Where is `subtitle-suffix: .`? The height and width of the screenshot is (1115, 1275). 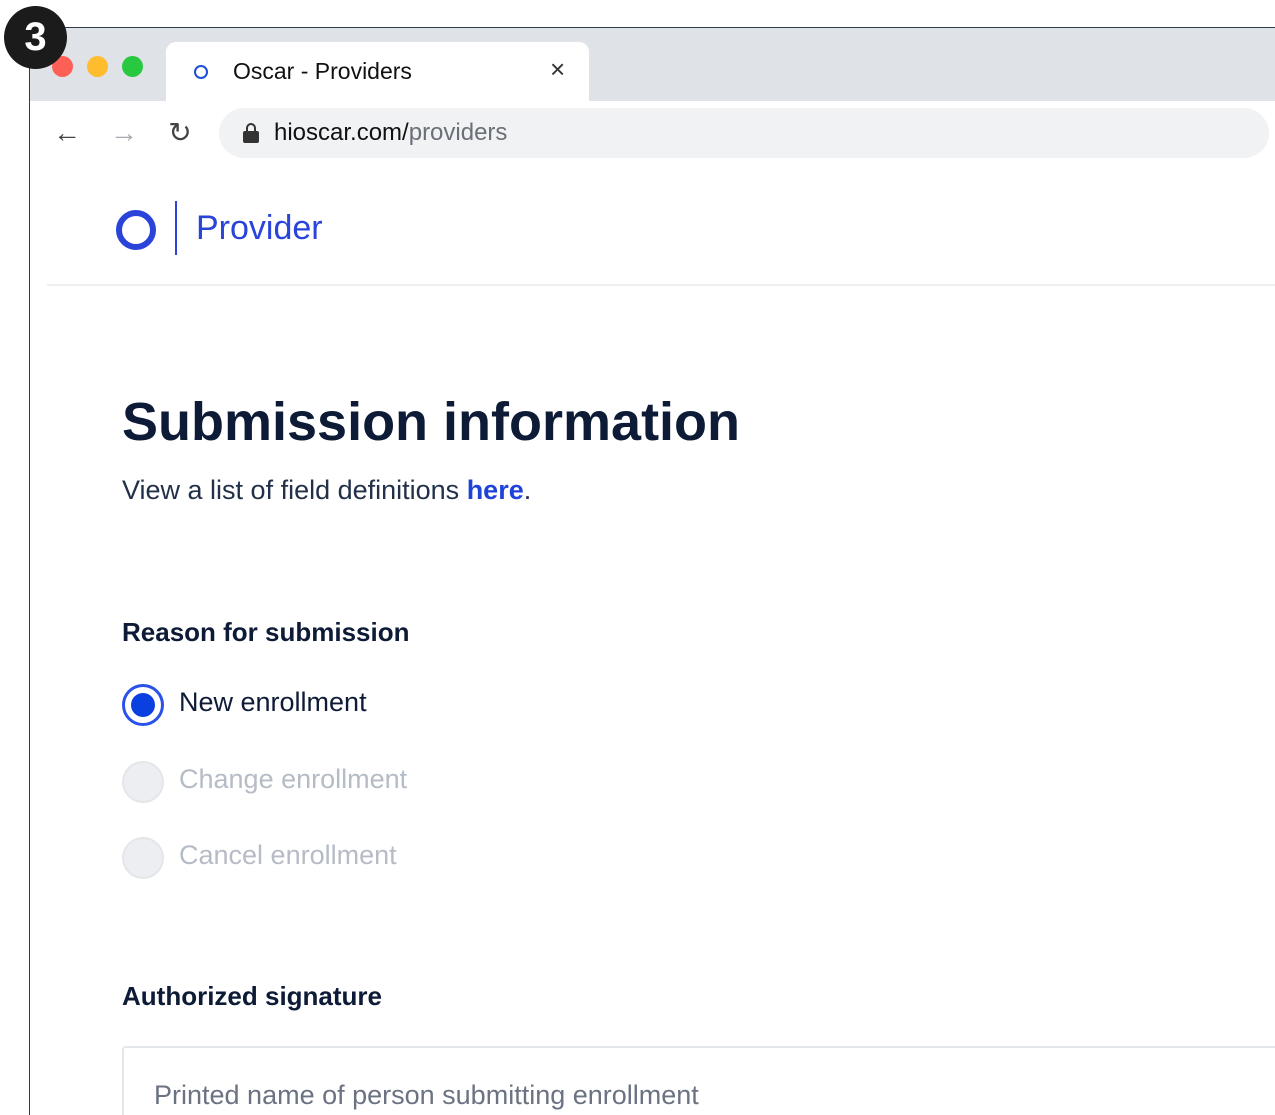 subtitle-suffix: . is located at coordinates (527, 490).